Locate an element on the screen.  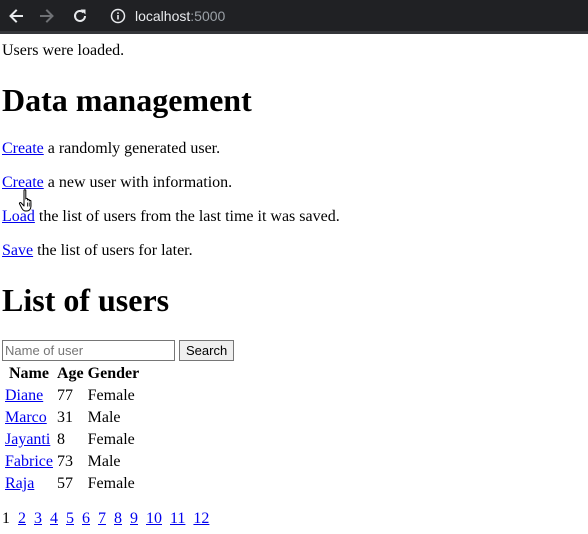
page-link: 5 is located at coordinates (70, 518).